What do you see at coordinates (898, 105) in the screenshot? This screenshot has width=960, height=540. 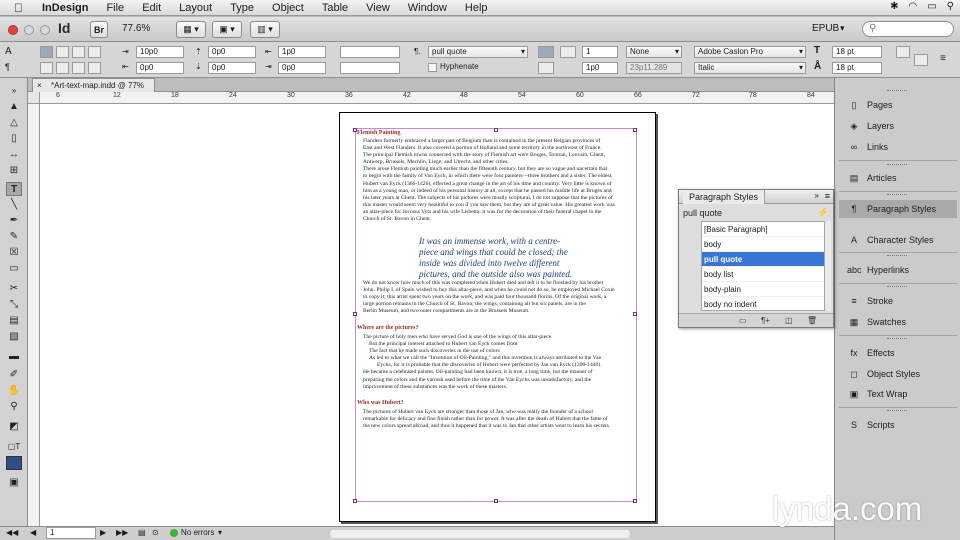 I see `dock-pages: ▯ Pages` at bounding box center [898, 105].